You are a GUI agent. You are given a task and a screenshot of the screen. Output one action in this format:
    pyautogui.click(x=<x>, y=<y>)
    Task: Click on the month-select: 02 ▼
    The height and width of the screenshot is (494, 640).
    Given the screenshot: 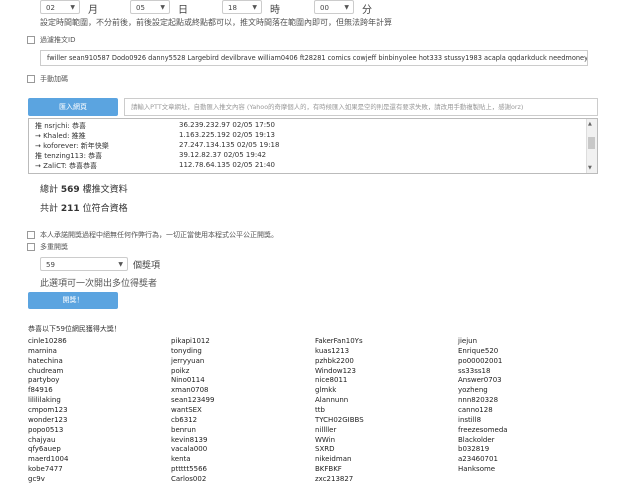 What is the action you would take?
    pyautogui.click(x=60, y=7)
    